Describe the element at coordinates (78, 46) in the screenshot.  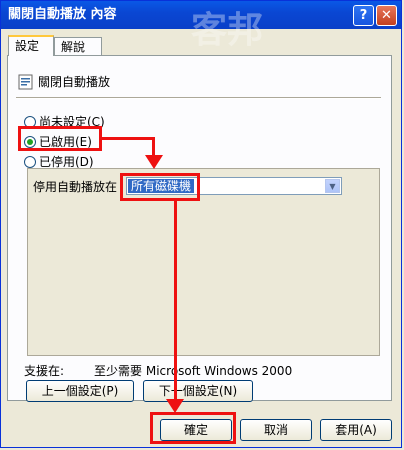
I see `tab-explain: 解說` at that location.